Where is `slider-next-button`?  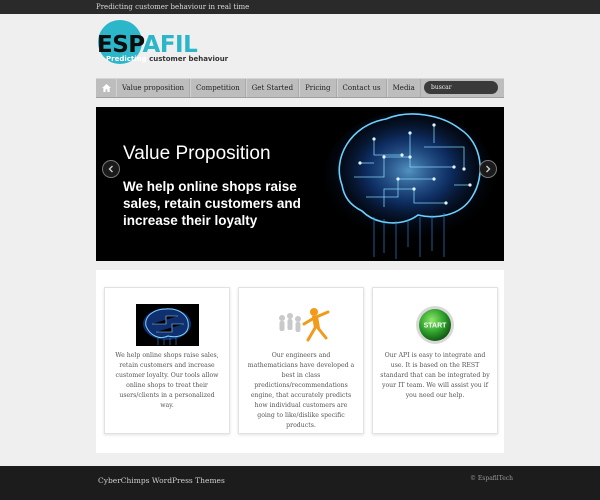
slider-next-button is located at coordinates (488, 169).